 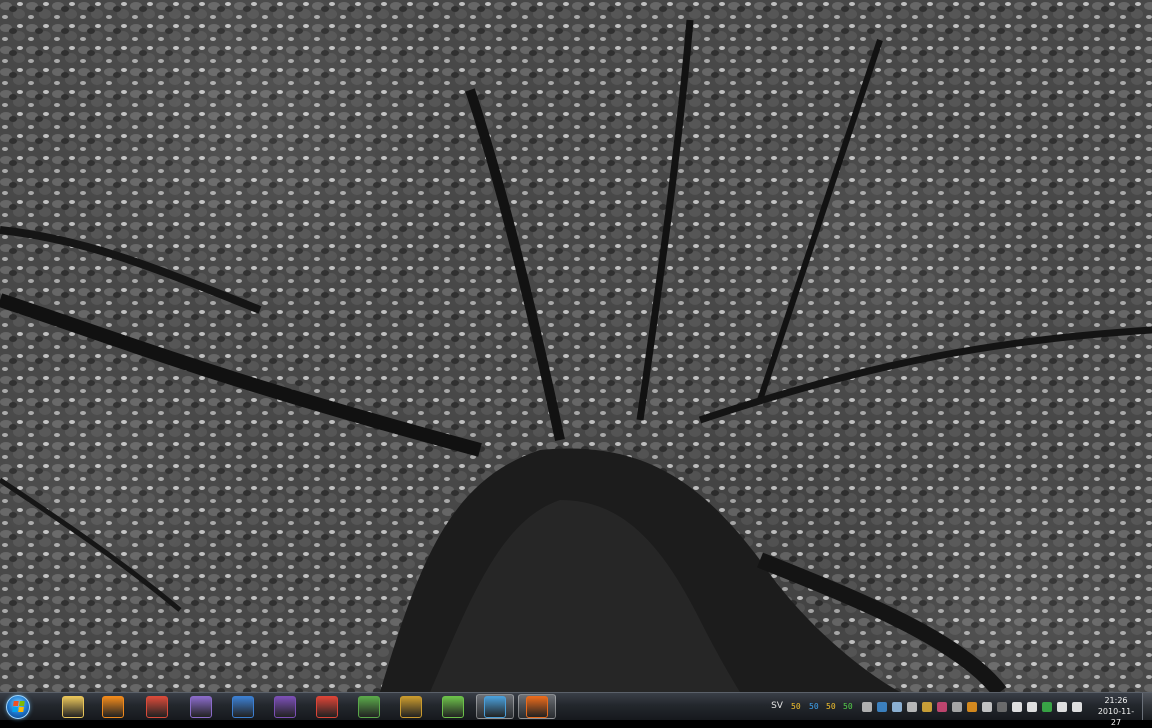 I want to click on sheet-icon, so click(x=369, y=706).